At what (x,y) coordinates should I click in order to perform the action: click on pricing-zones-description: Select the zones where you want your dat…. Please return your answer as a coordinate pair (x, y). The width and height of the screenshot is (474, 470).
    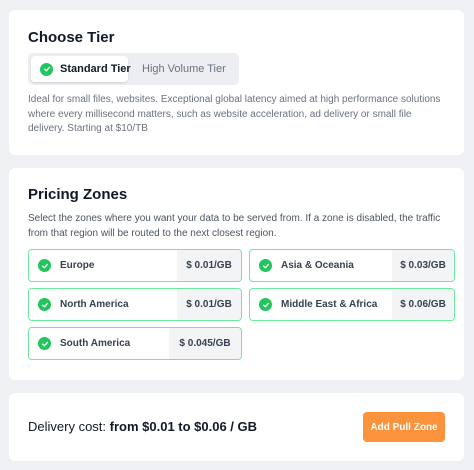
    Looking at the image, I should click on (234, 226).